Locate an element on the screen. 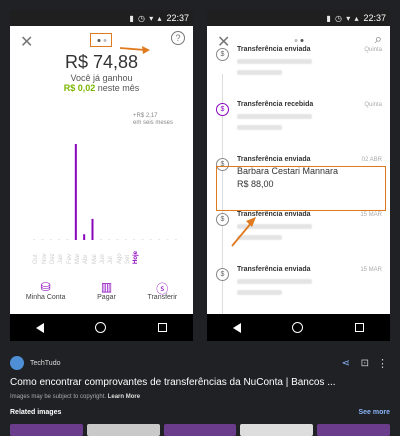 This screenshot has height=436, width=400. earned-text: Você já ganhou R$ 0,02 neste mês is located at coordinates (101, 83).